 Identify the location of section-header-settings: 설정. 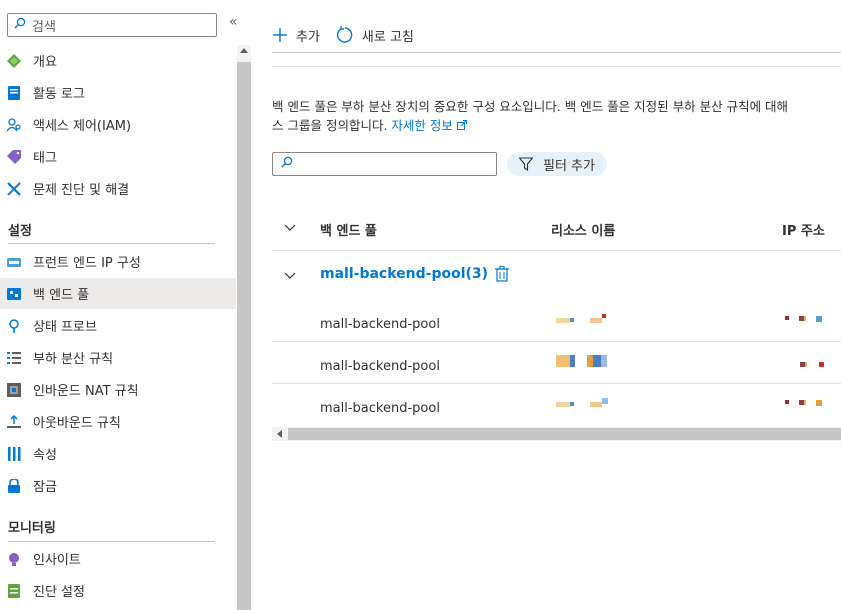
(20, 231).